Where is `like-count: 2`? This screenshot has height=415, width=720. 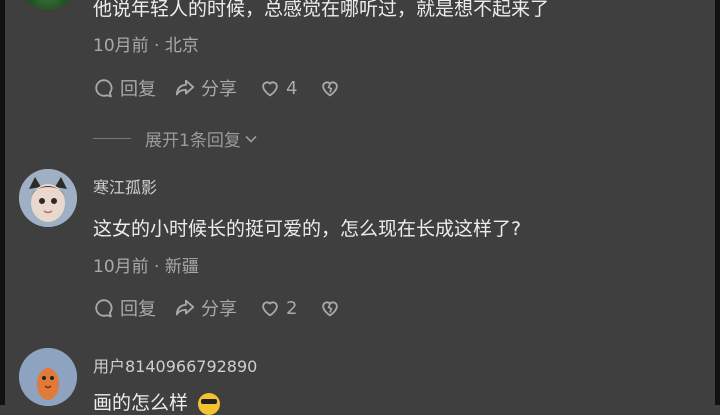
like-count: 2 is located at coordinates (292, 308).